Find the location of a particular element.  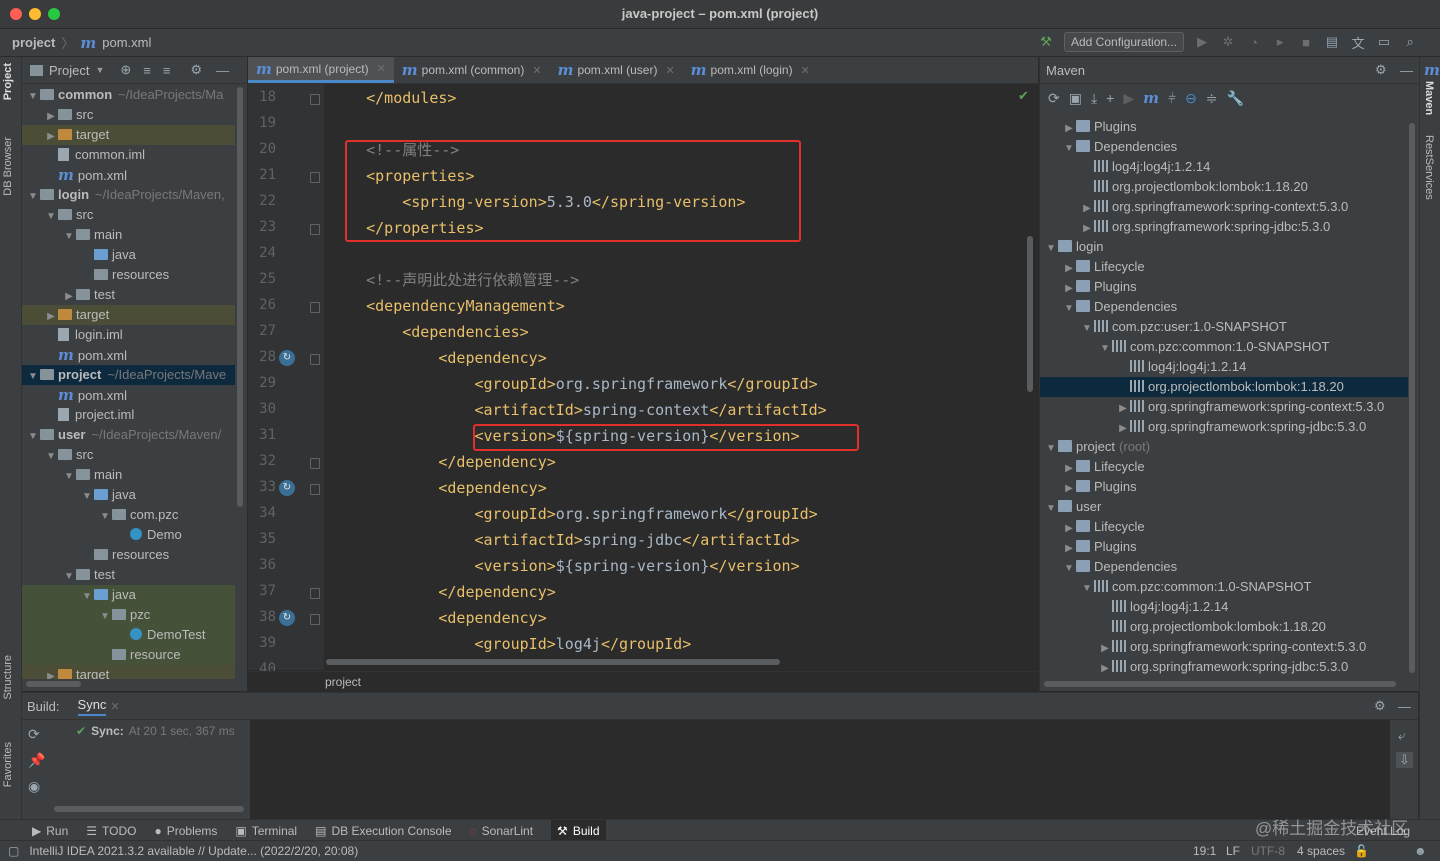

tab-pom-user: m pom.xml (user) ✕ is located at coordinates (616, 70).